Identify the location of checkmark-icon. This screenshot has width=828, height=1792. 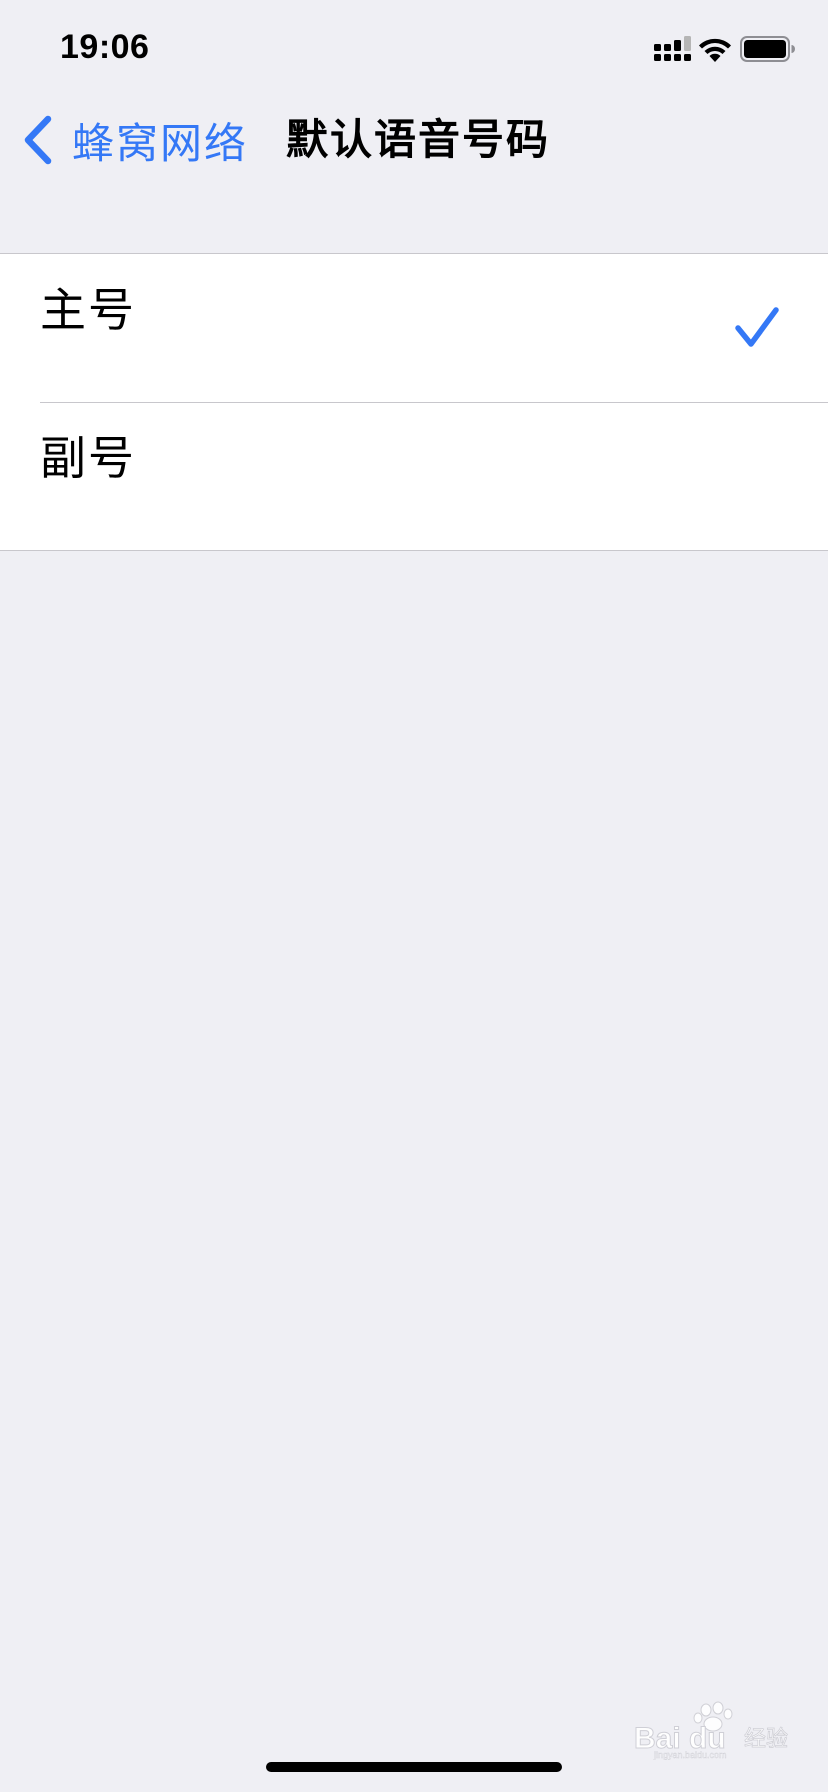
(757, 327).